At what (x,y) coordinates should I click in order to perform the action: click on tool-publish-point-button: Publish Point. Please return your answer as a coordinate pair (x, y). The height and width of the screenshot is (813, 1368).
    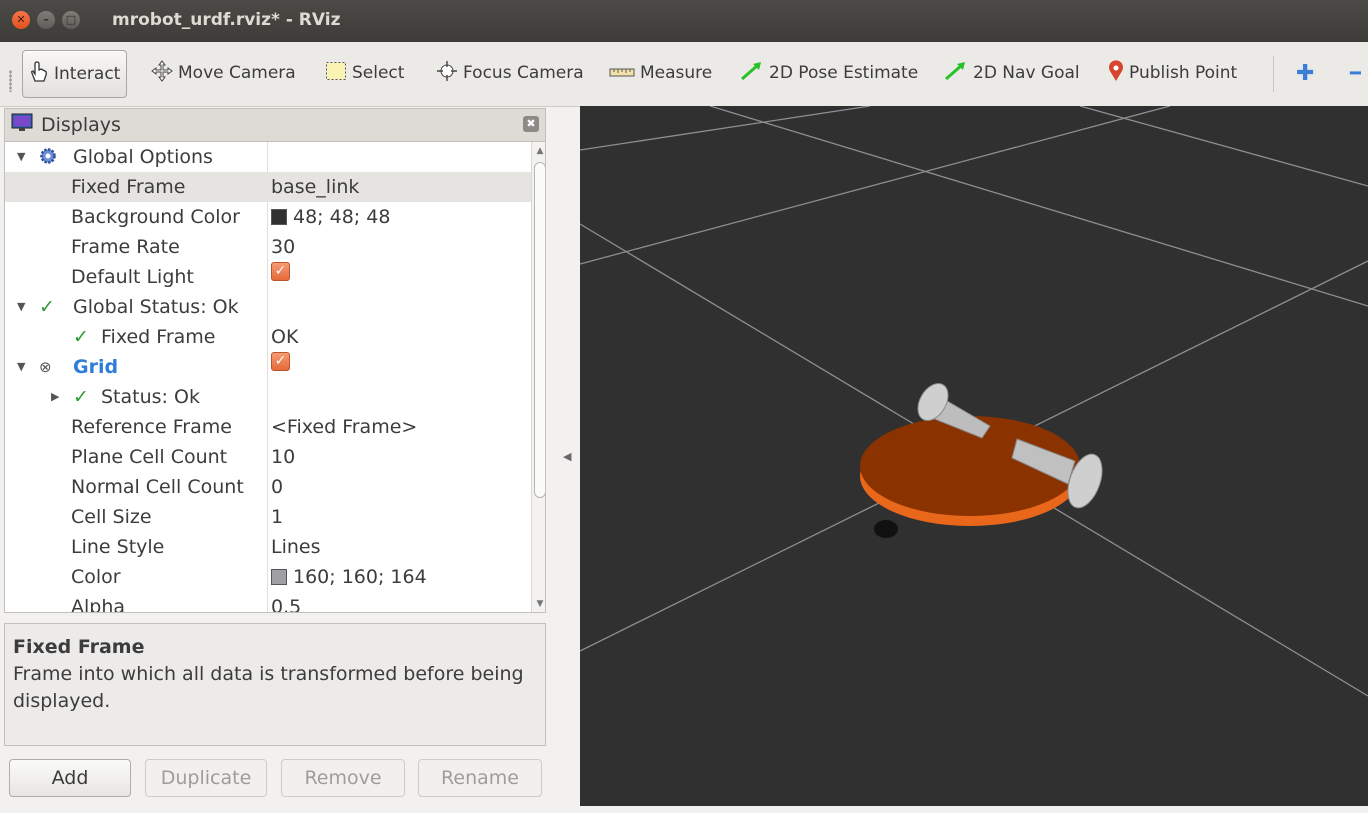
    Looking at the image, I should click on (1172, 73).